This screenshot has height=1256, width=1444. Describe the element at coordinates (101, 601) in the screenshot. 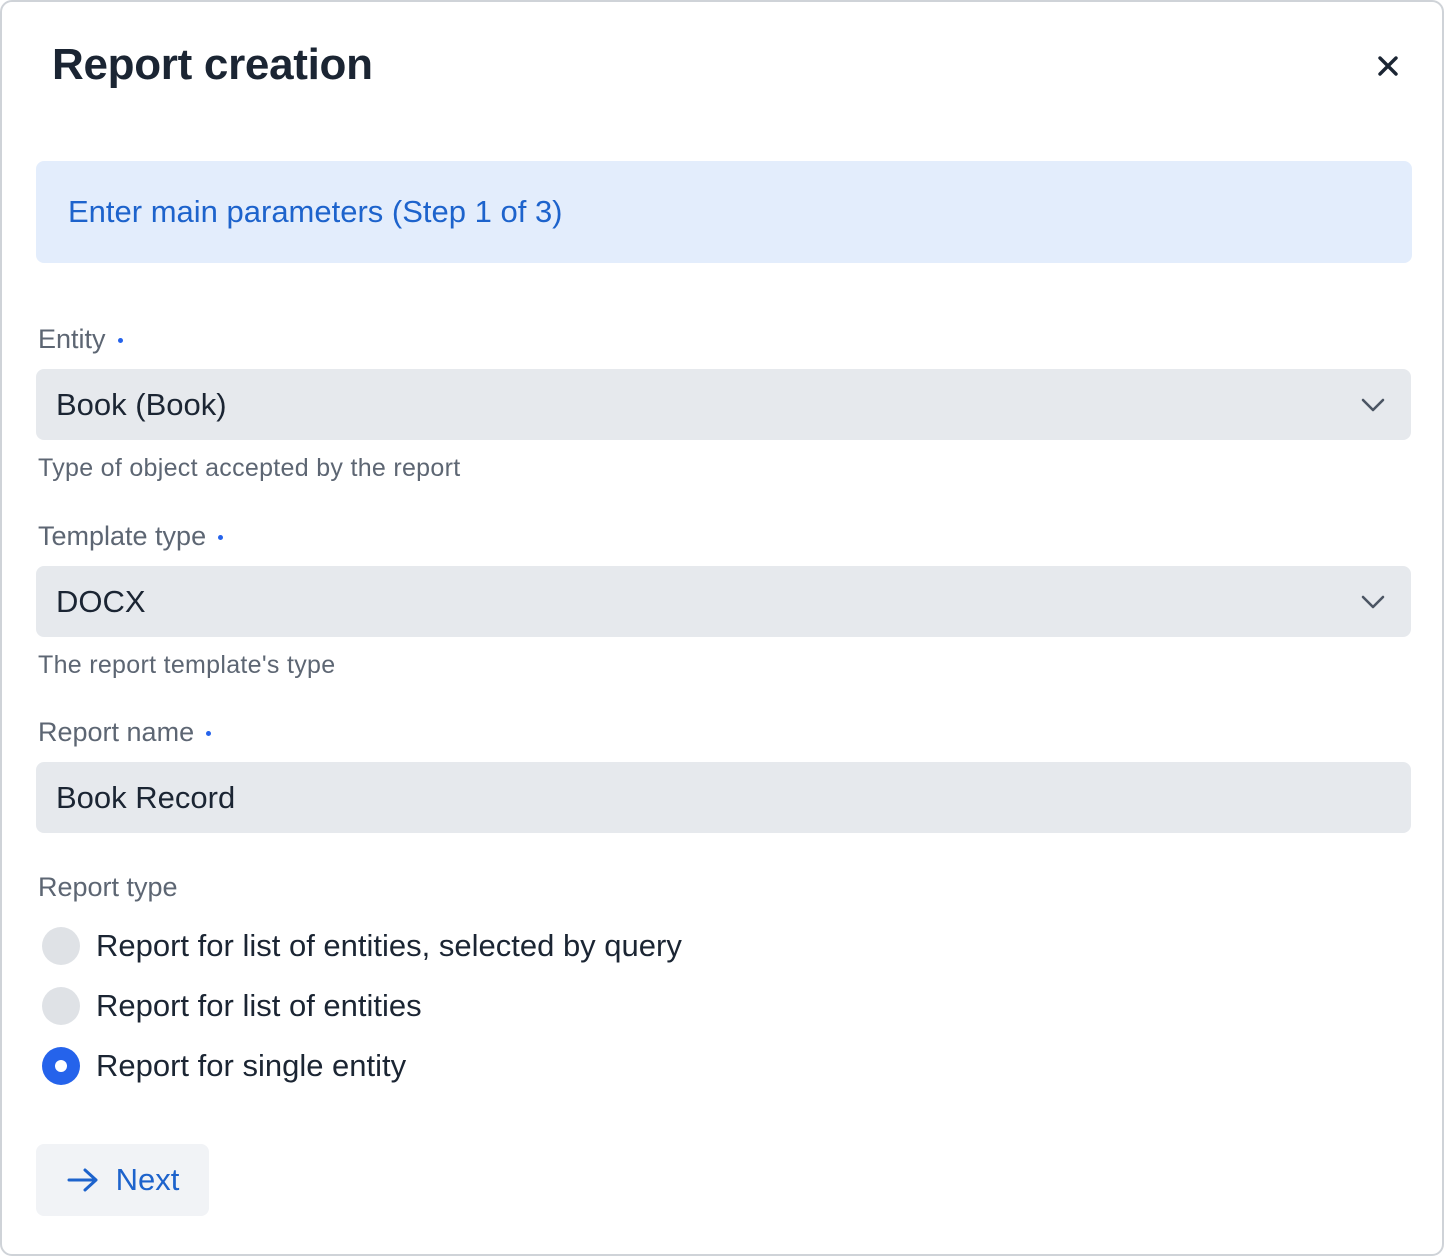

I see `template-type-select-value: DOCX` at that location.